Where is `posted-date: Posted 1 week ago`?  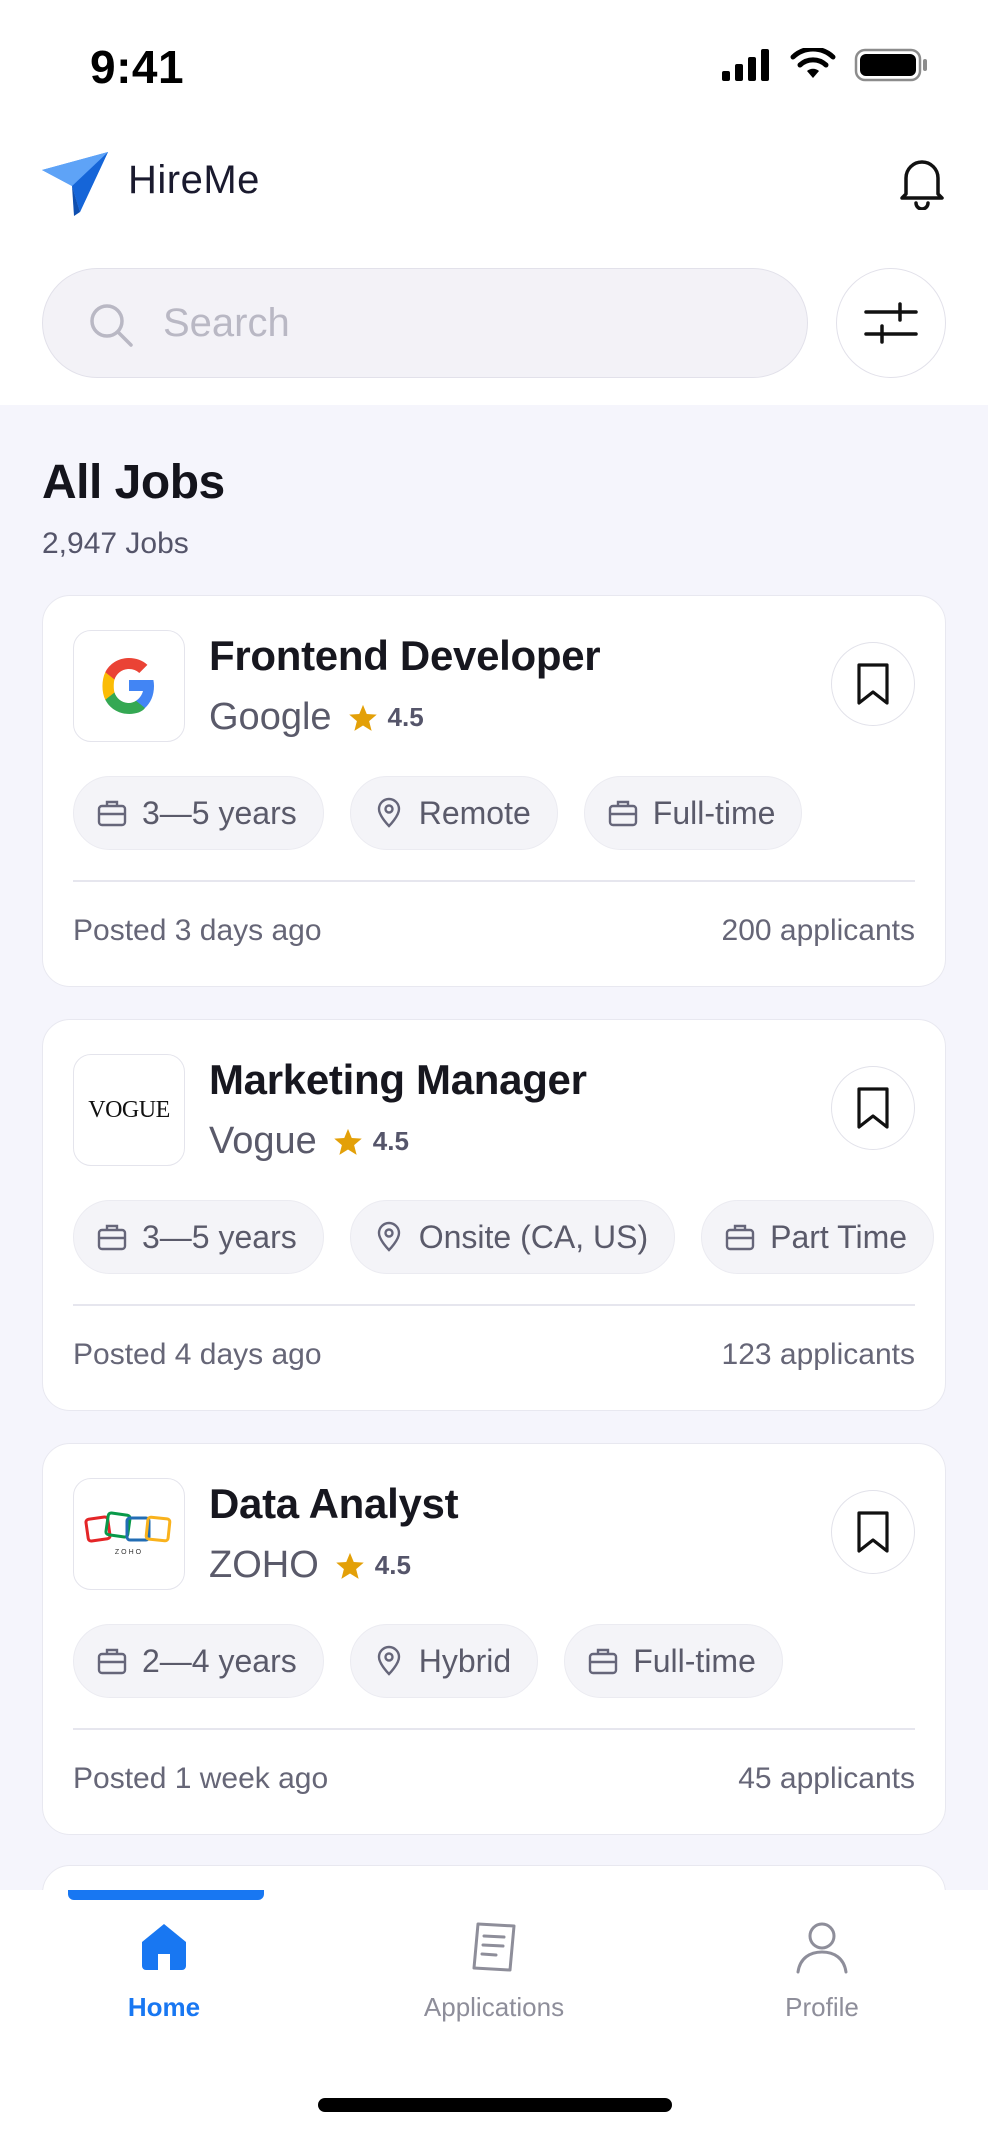 posted-date: Posted 1 week ago is located at coordinates (201, 1778).